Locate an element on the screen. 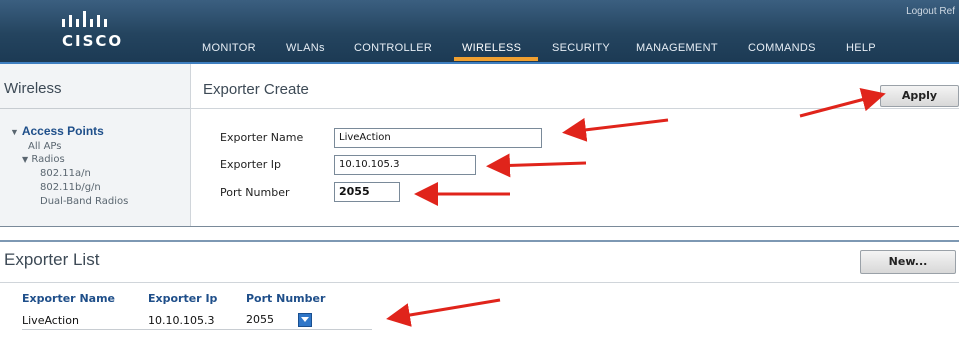 This screenshot has height=349, width=959. sidebar-item-80211an: 802.11a/n is located at coordinates (65, 173).